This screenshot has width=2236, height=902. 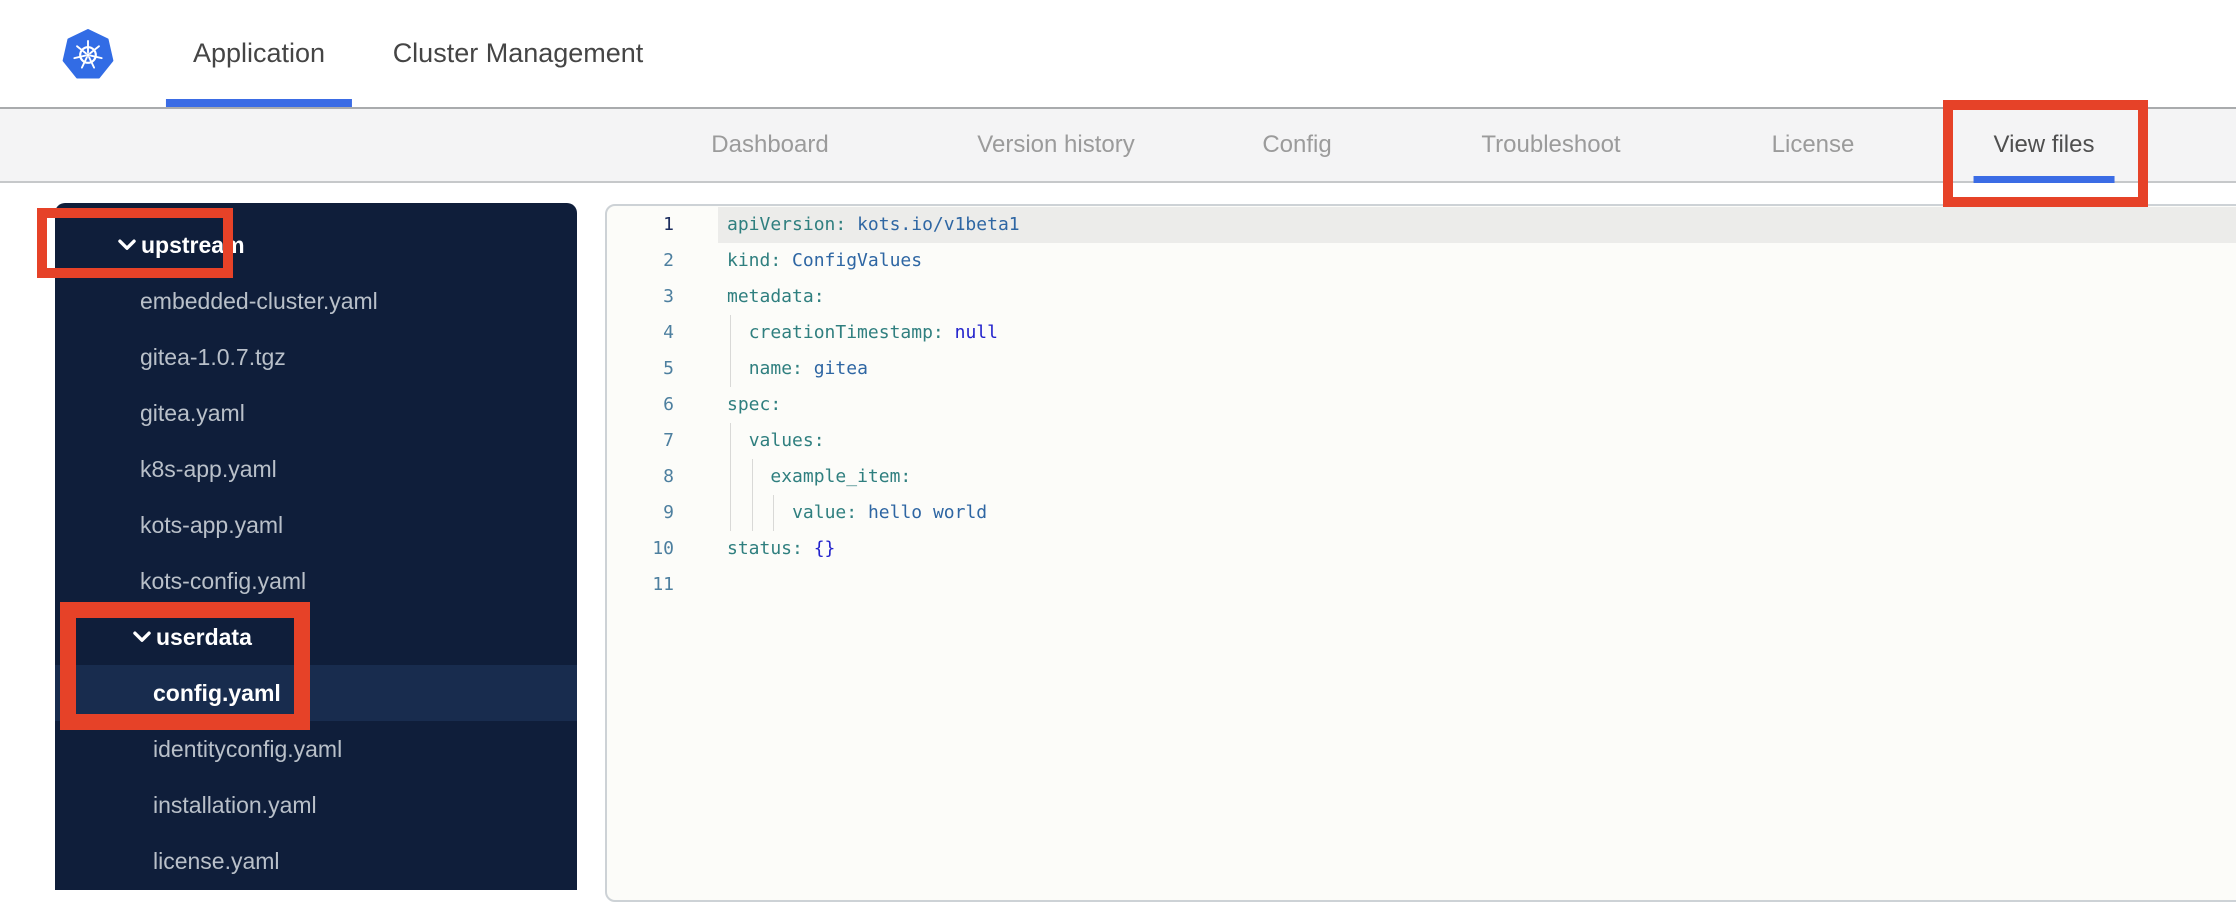 What do you see at coordinates (775, 368) in the screenshot?
I see `token-key: name:` at bounding box center [775, 368].